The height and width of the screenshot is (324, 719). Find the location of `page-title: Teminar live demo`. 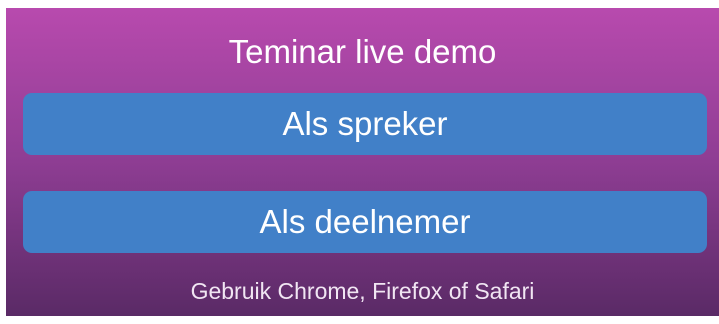

page-title: Teminar live demo is located at coordinates (362, 51).